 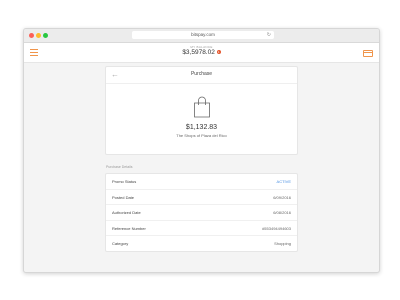 I want to click on detail-label: Promo Status, so click(x=124, y=181).